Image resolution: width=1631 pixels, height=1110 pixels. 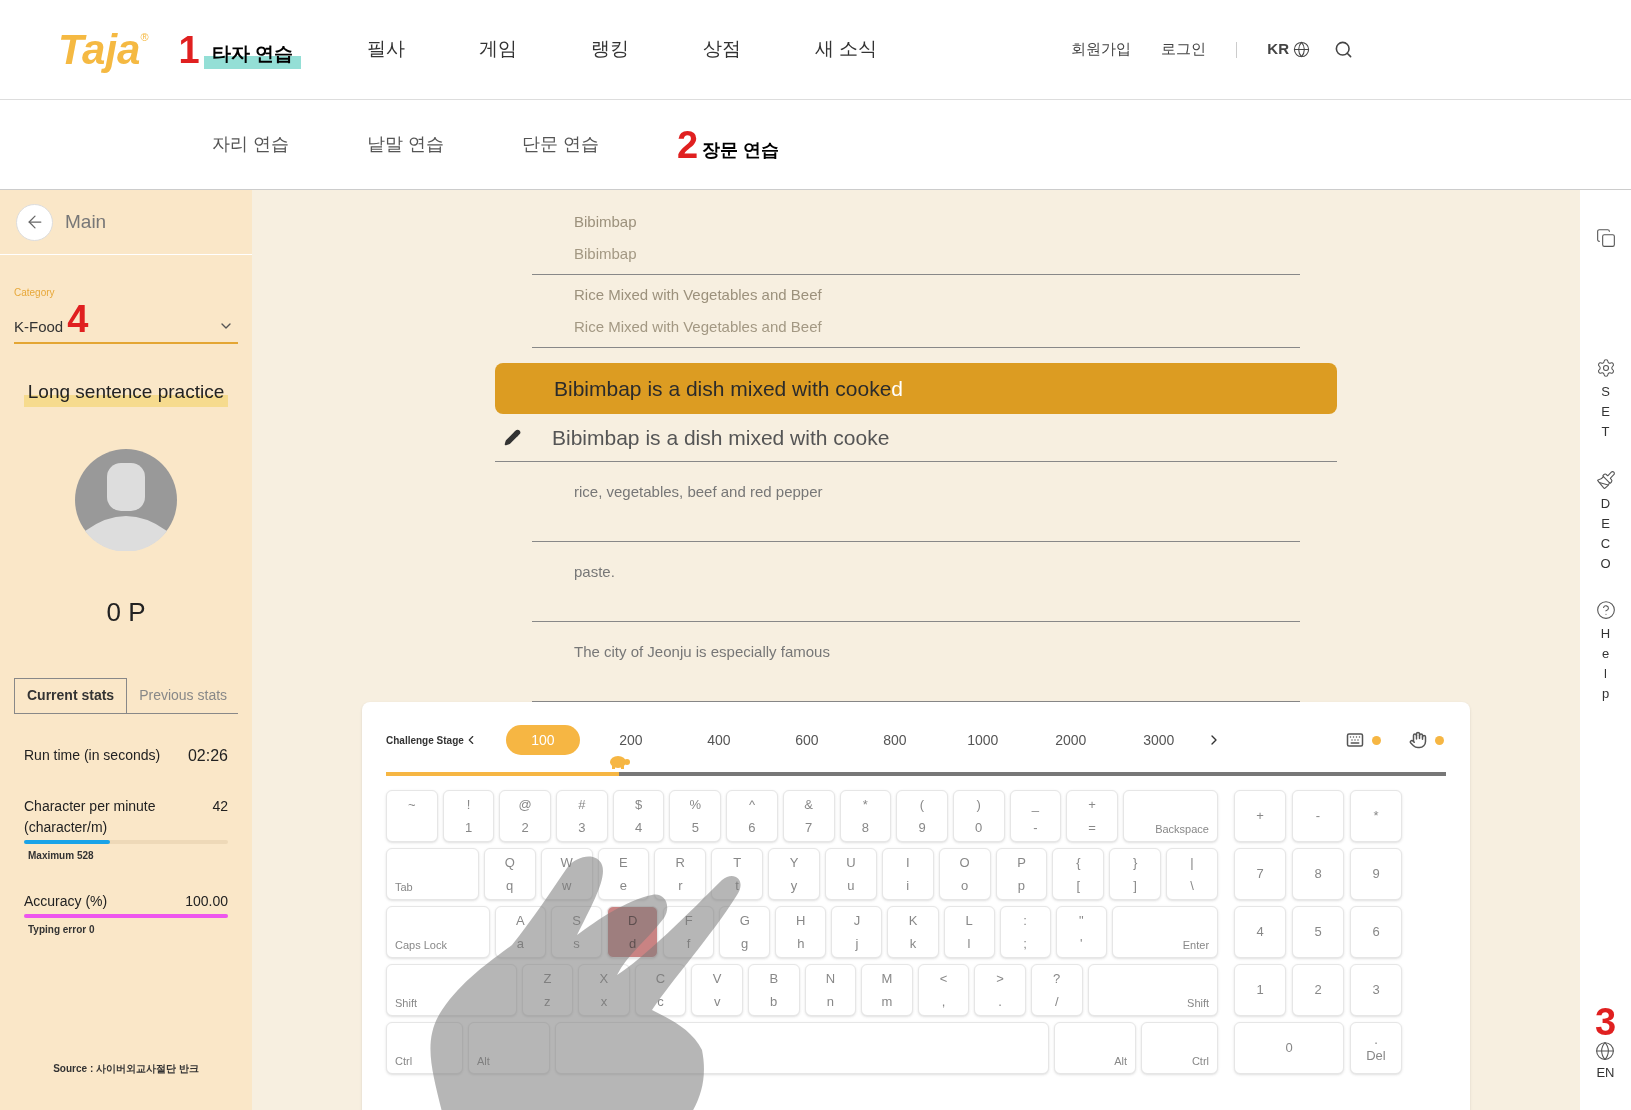 What do you see at coordinates (964, 874) in the screenshot?
I see `keyboard-key: O o` at bounding box center [964, 874].